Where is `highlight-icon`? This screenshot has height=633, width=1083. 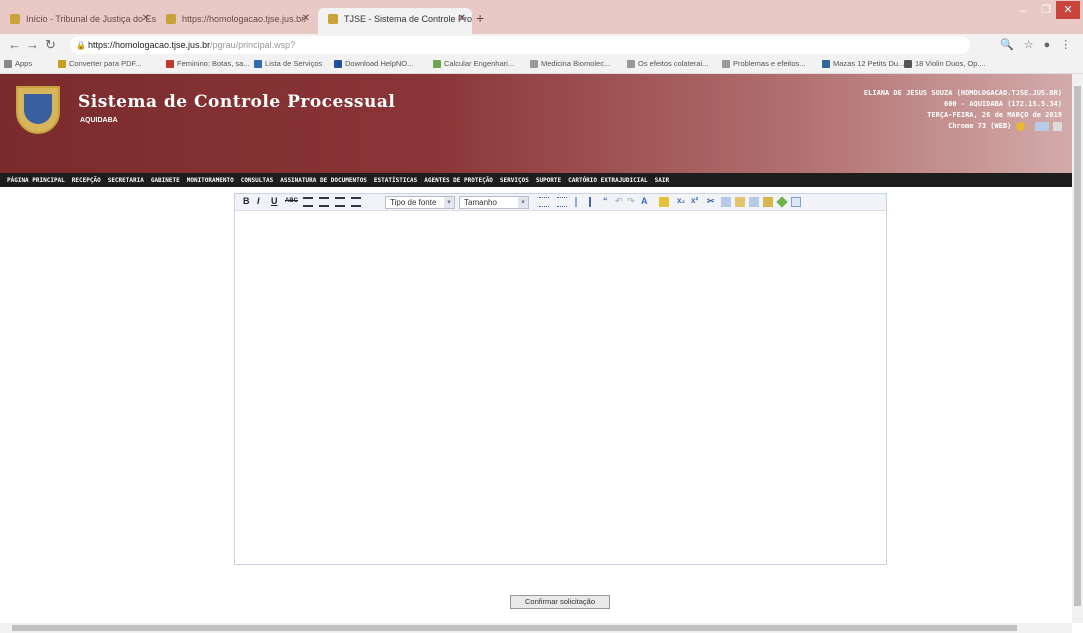 highlight-icon is located at coordinates (664, 202).